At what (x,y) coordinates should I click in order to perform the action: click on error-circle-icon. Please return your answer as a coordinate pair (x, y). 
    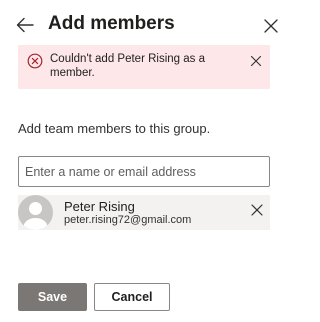
    Looking at the image, I should click on (35, 61).